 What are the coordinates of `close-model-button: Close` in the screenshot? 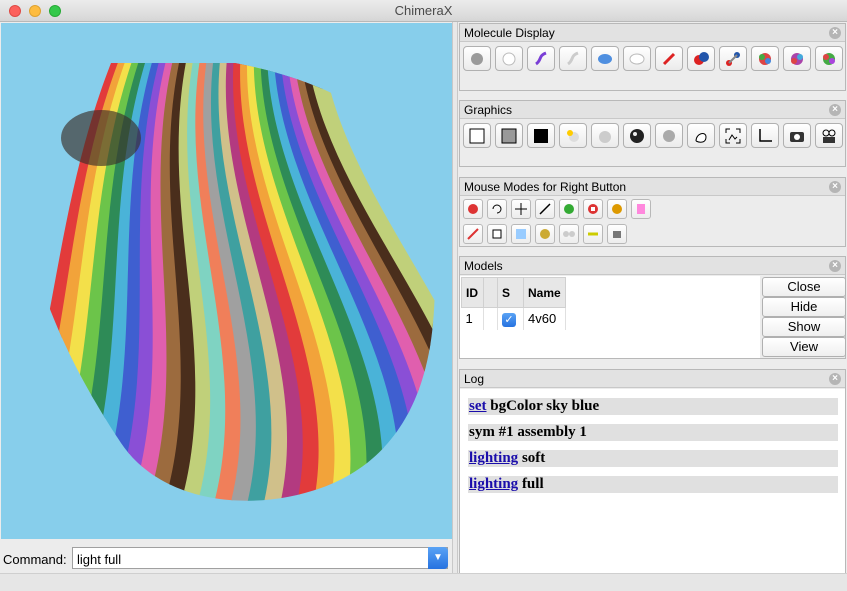 It's located at (804, 287).